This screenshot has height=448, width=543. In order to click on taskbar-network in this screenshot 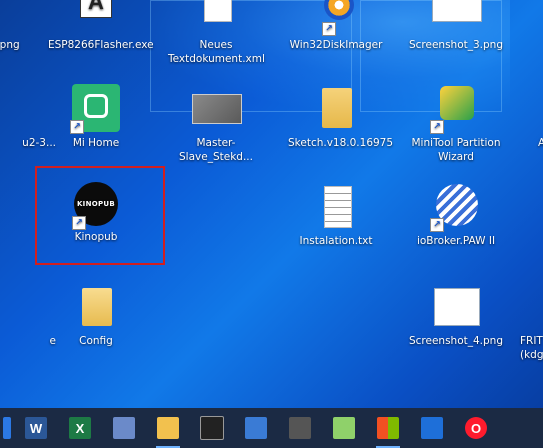, I will do `click(256, 428)`.